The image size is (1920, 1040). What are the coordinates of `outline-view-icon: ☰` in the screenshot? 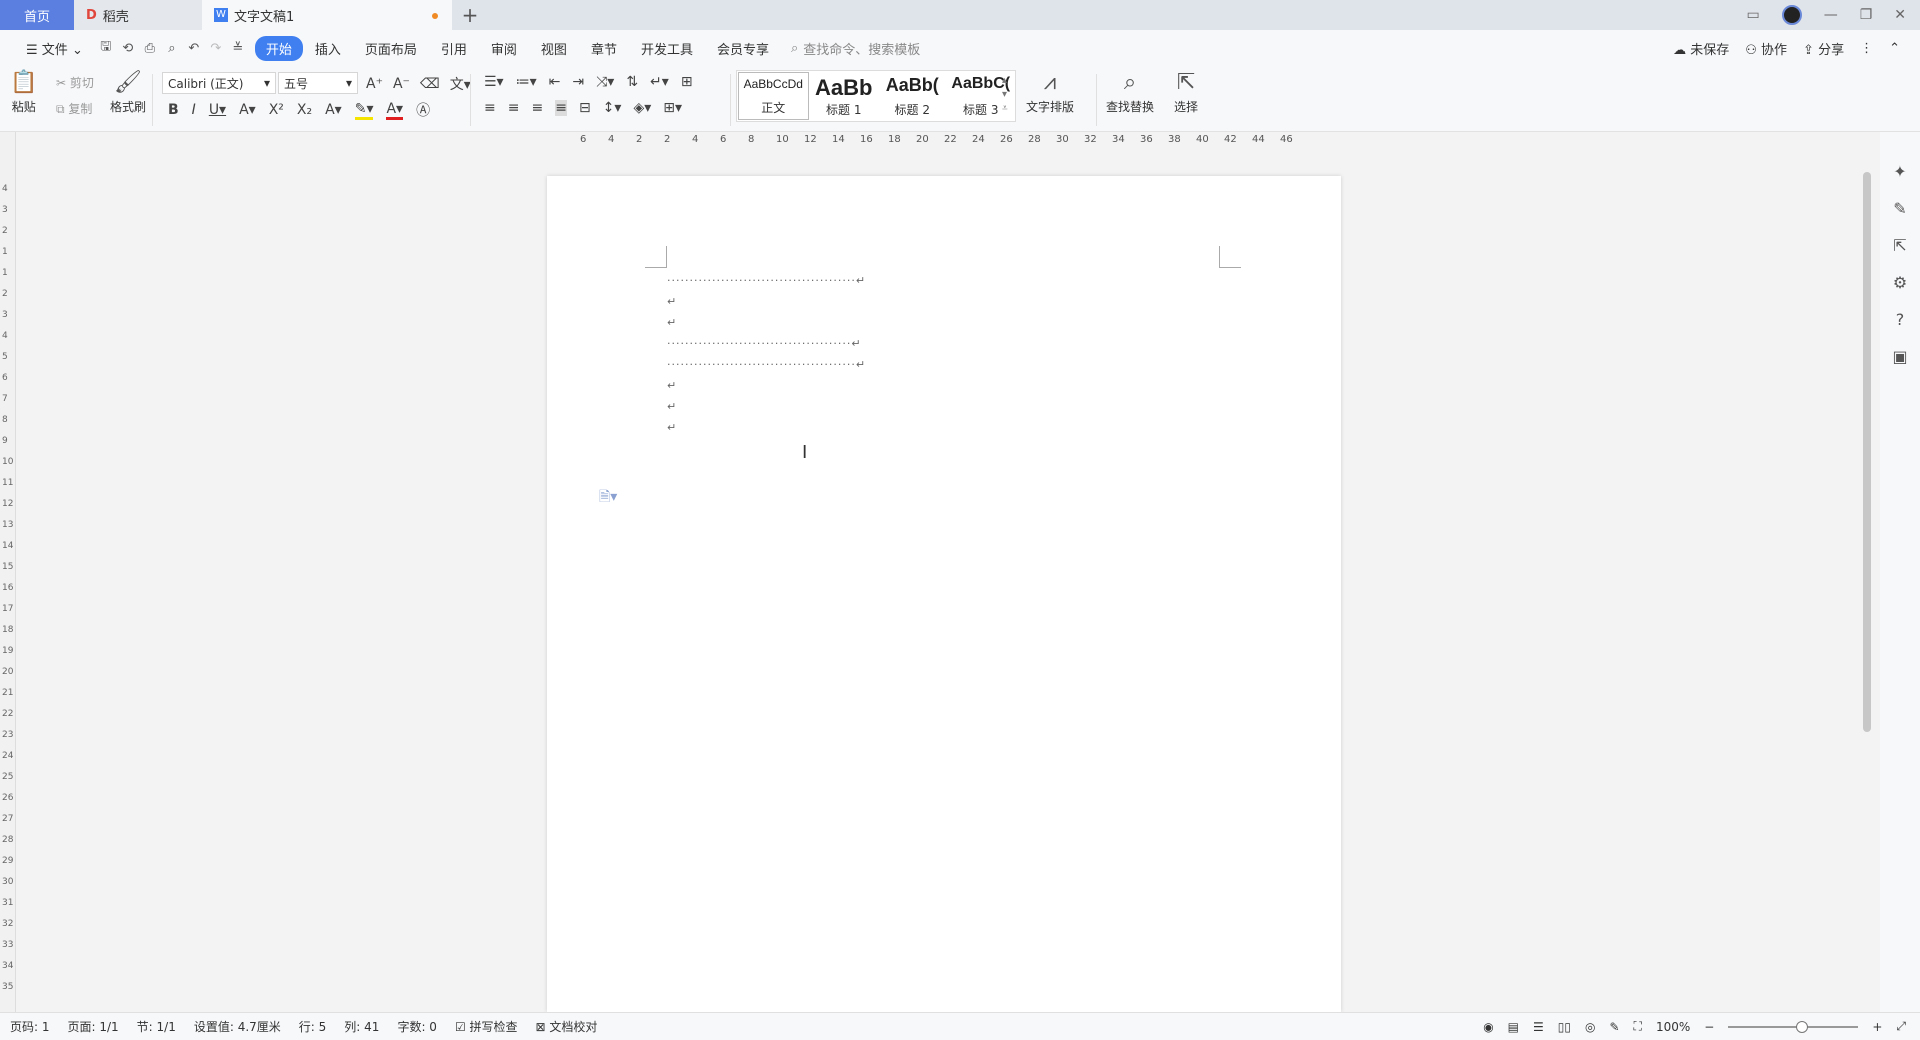 It's located at (1538, 1027).